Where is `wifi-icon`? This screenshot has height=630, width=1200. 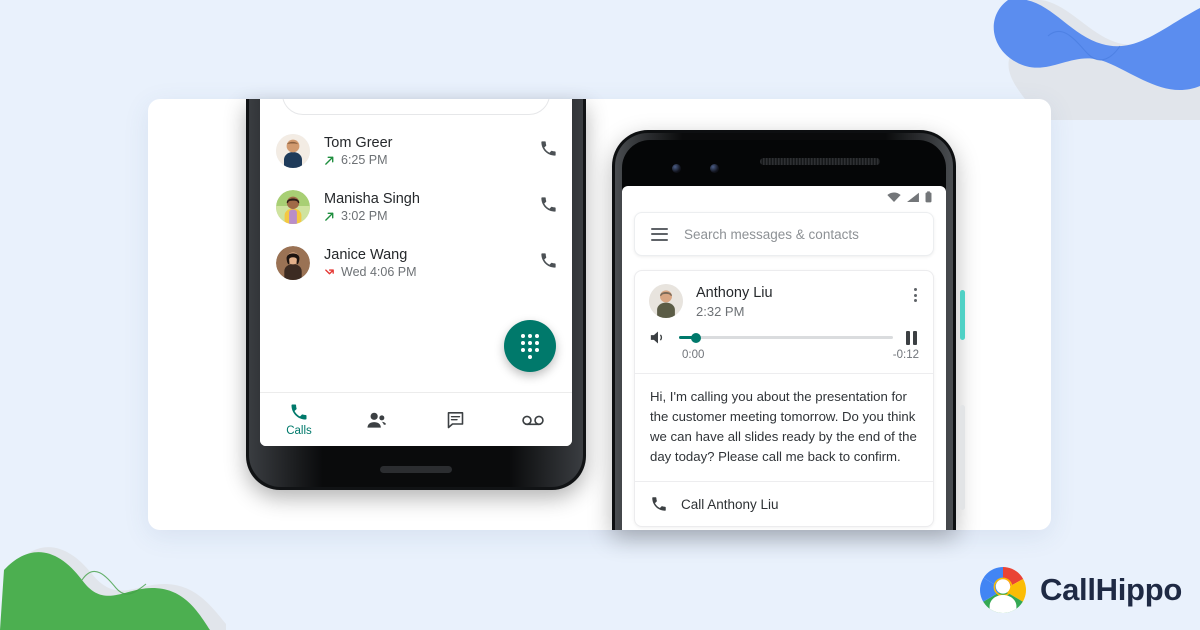 wifi-icon is located at coordinates (894, 197).